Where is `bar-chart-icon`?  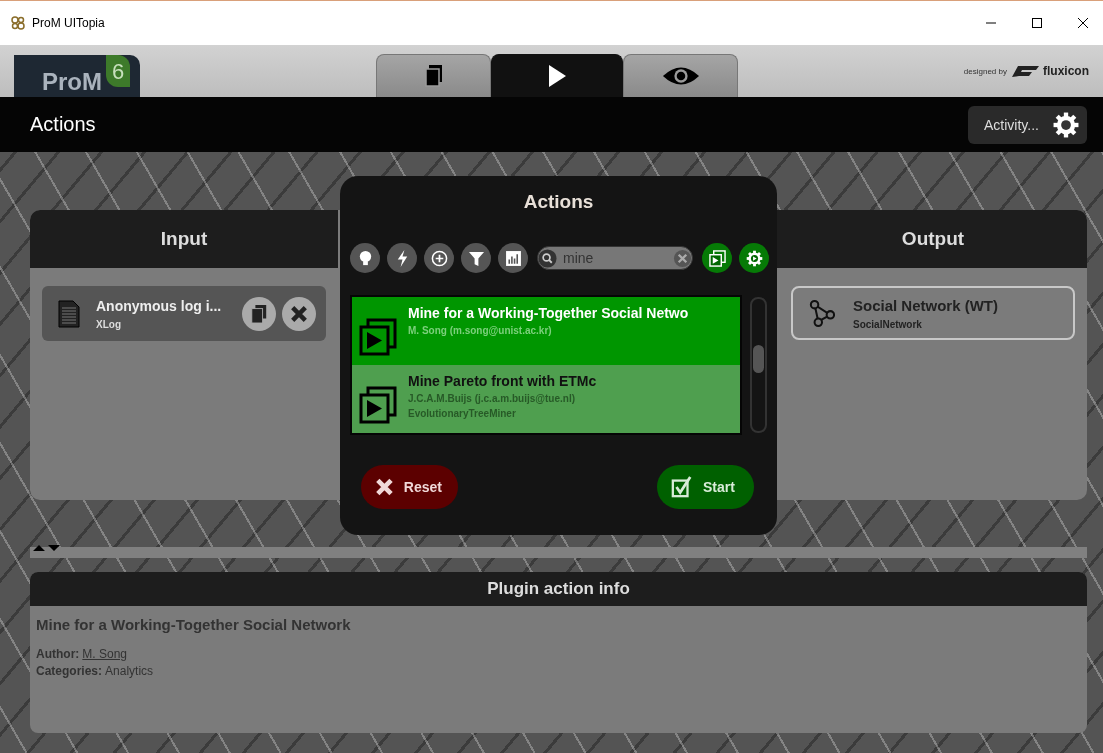
bar-chart-icon is located at coordinates (513, 258).